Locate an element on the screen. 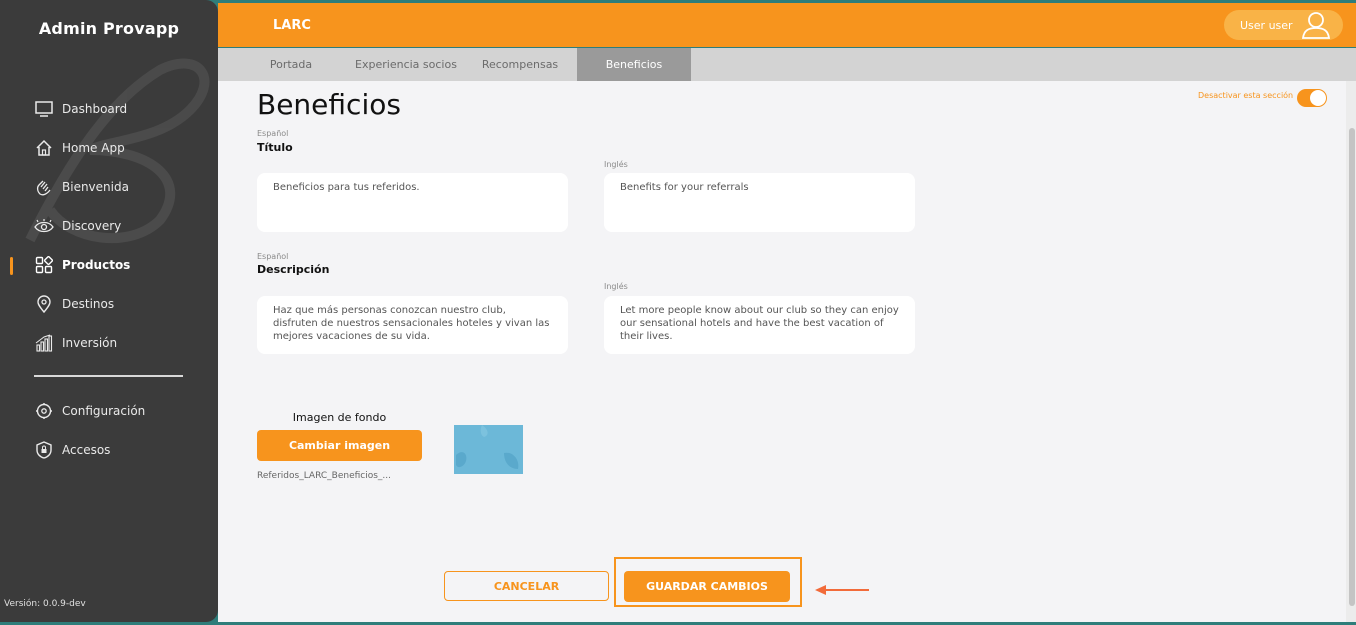 The height and width of the screenshot is (625, 1356). app-title: Admin Provapp is located at coordinates (109, 28).